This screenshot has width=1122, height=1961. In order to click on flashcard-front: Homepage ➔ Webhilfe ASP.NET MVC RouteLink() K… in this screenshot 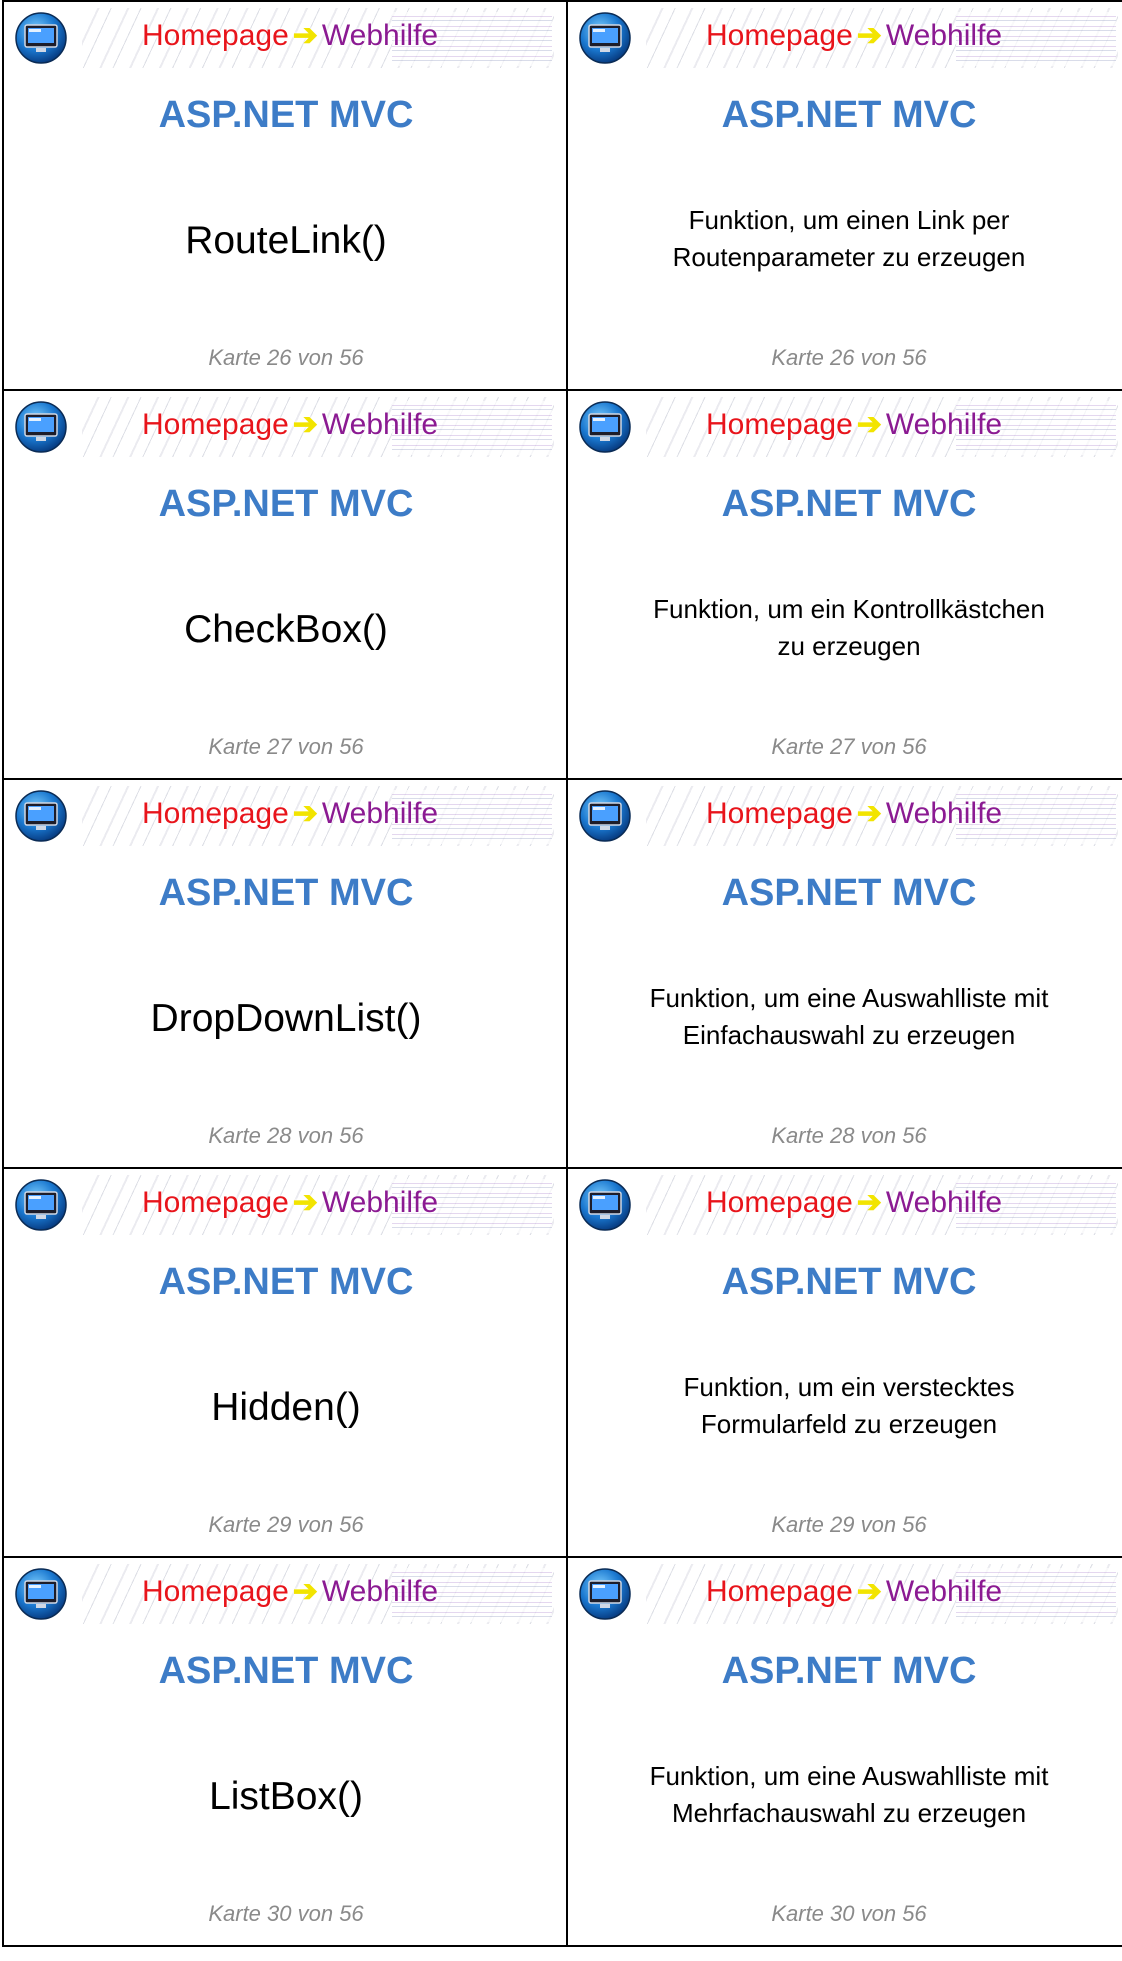, I will do `click(285, 194)`.